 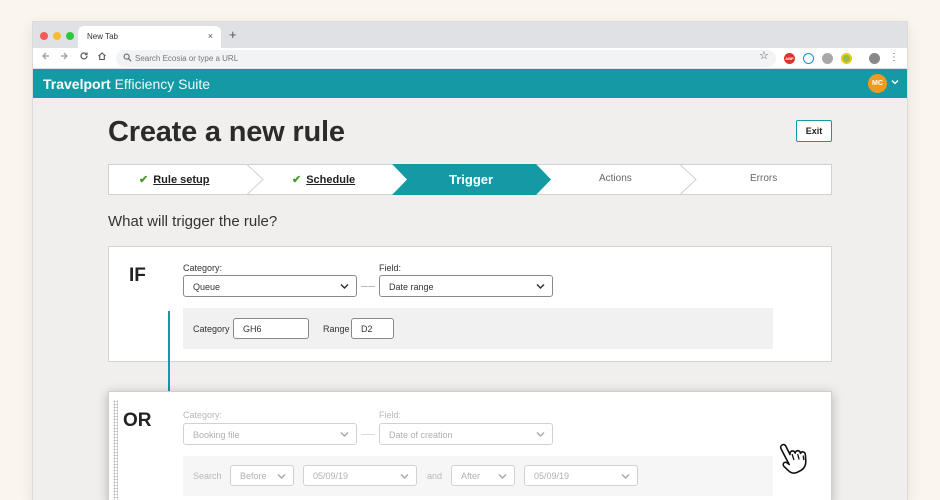 What do you see at coordinates (483, 475) in the screenshot?
I see `after-select: After` at bounding box center [483, 475].